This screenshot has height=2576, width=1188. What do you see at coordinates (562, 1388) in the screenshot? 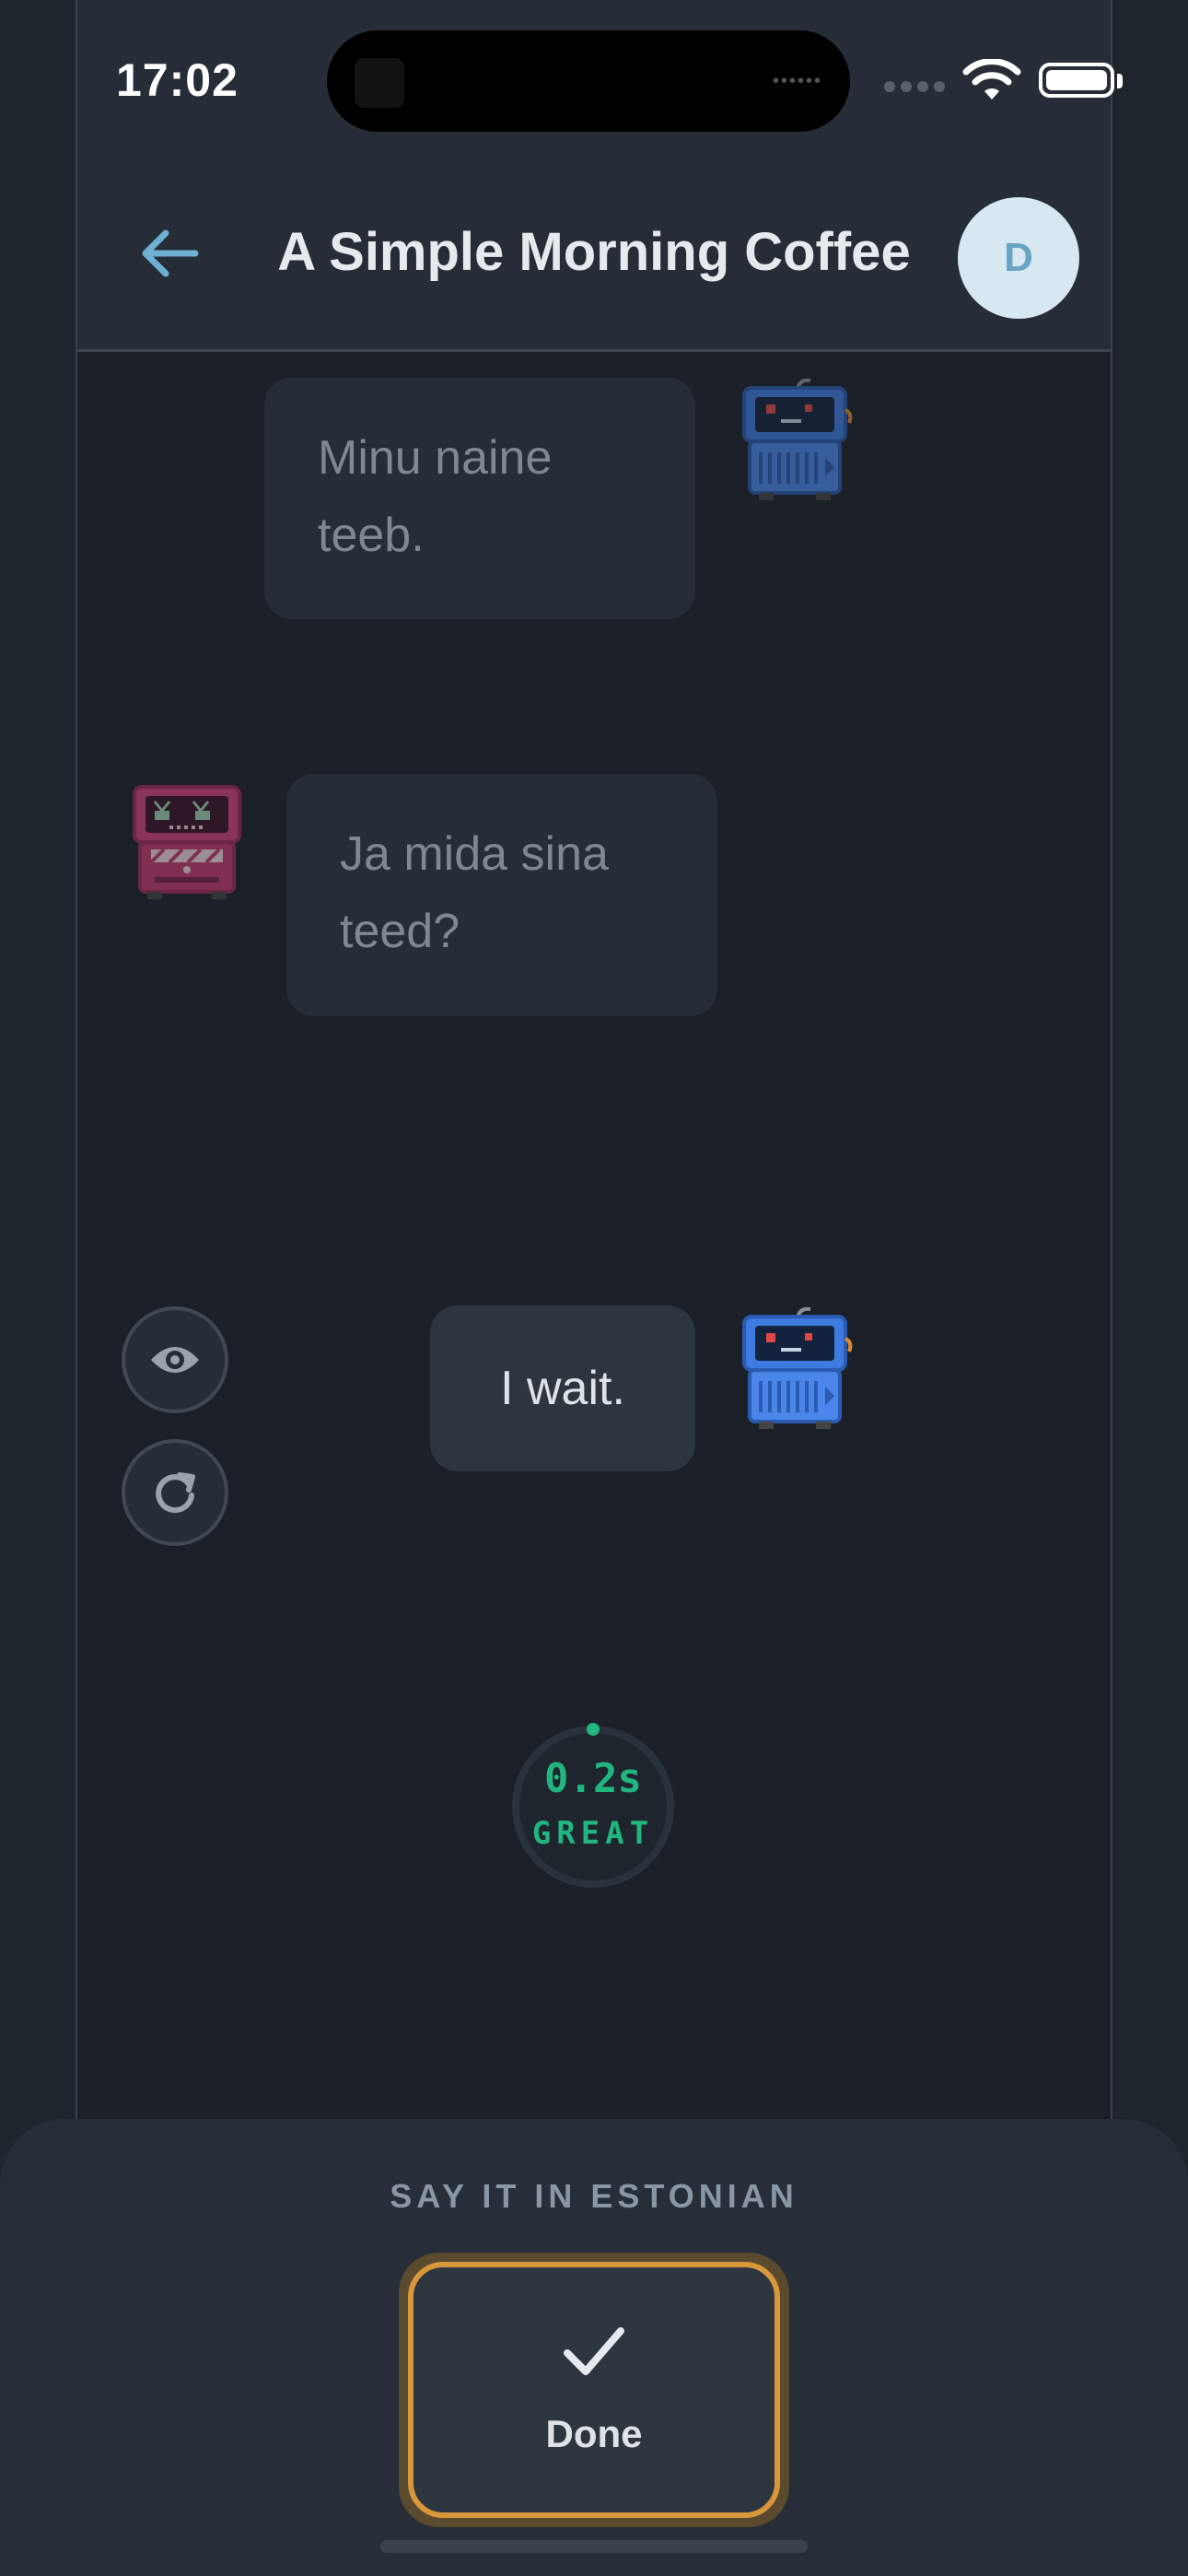
I see `message-bubble-current: I wait.` at bounding box center [562, 1388].